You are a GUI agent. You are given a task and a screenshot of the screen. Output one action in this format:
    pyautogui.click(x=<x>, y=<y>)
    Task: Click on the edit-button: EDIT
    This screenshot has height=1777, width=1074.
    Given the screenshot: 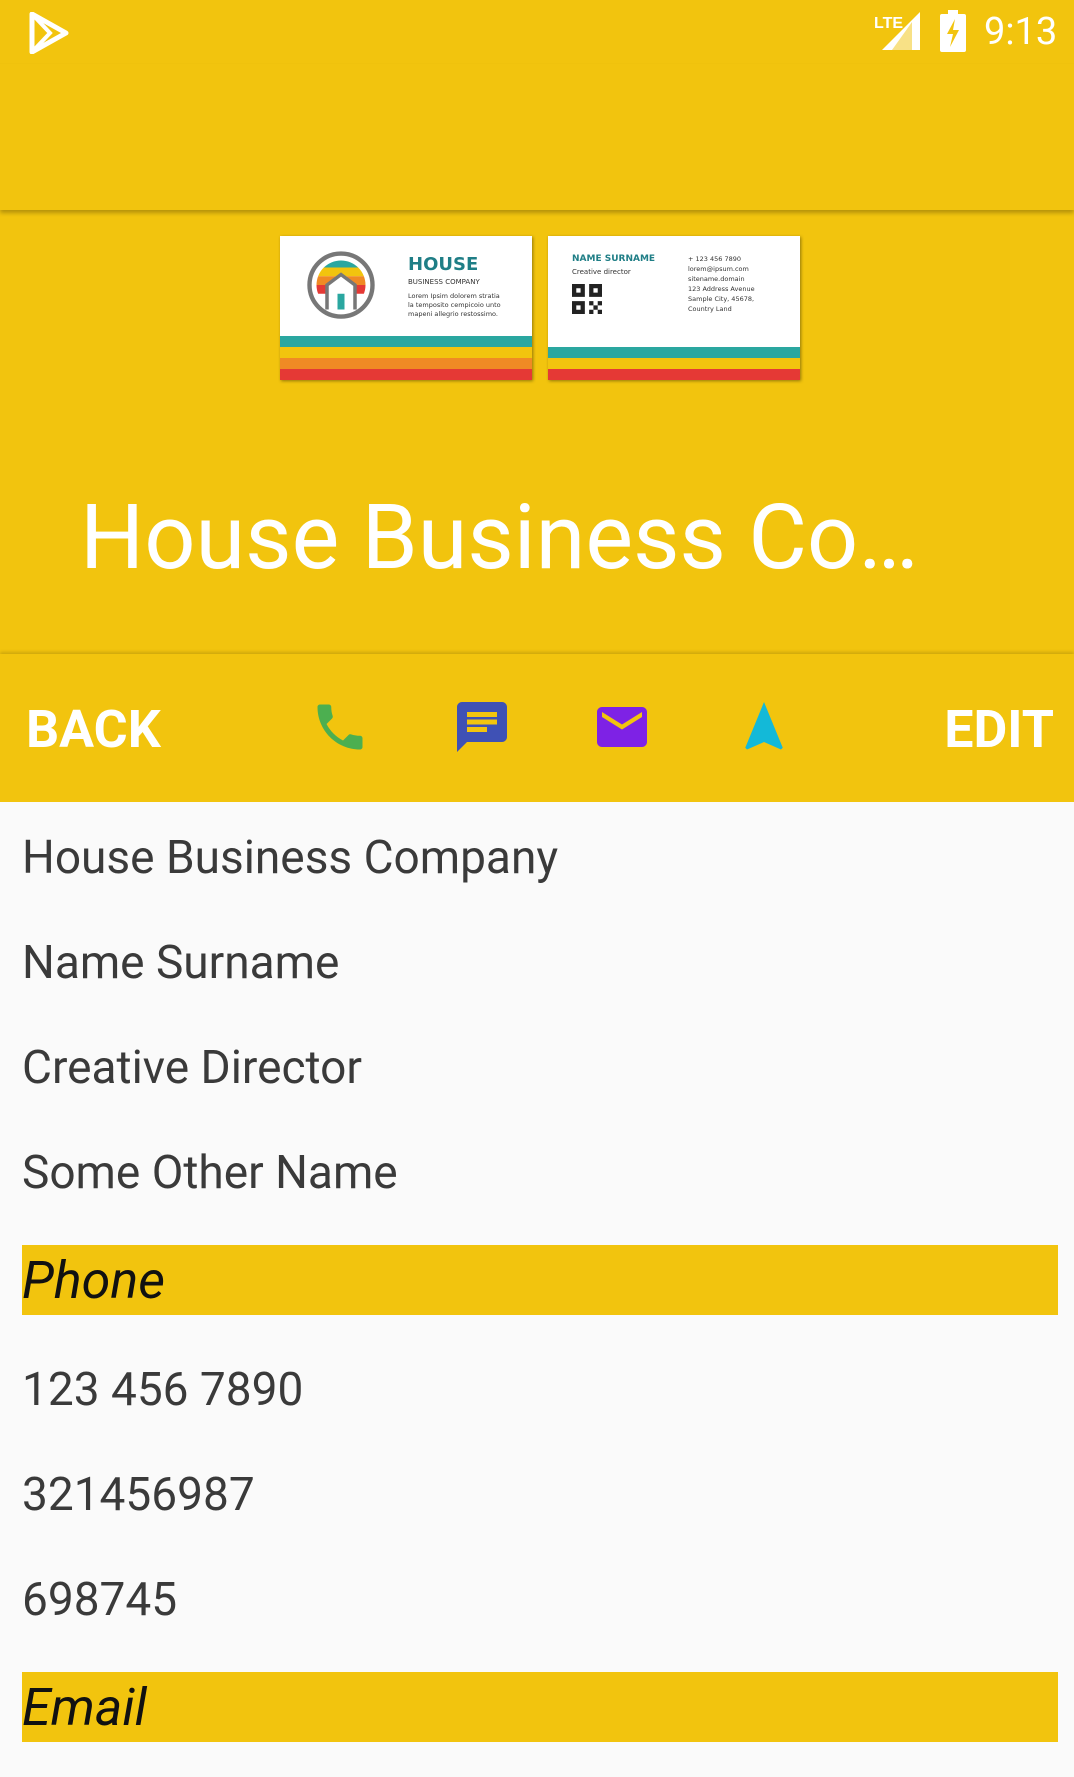 What is the action you would take?
    pyautogui.click(x=999, y=730)
    